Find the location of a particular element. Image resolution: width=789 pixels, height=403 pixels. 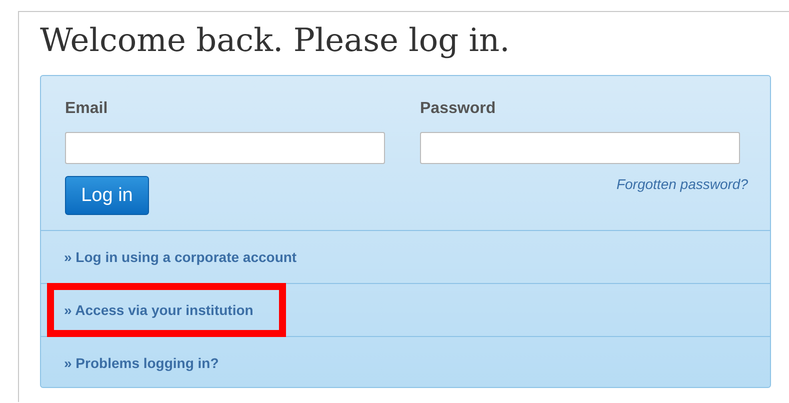

field-label: Password is located at coordinates (458, 109).